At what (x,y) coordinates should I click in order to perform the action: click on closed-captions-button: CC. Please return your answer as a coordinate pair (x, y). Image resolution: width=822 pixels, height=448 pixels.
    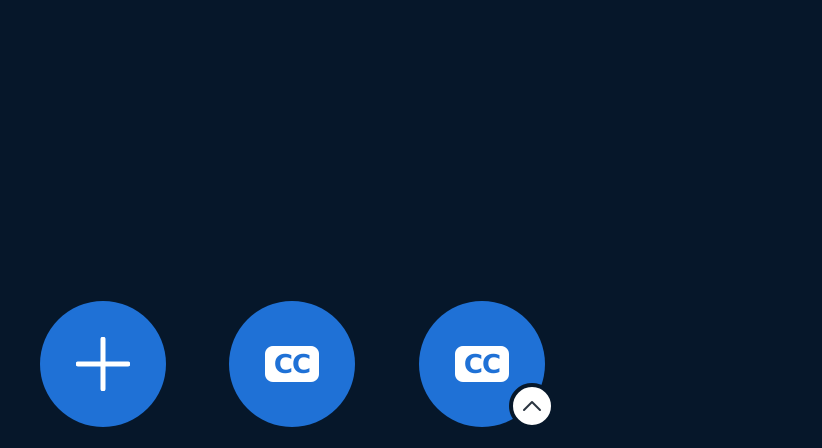
    Looking at the image, I should click on (292, 364).